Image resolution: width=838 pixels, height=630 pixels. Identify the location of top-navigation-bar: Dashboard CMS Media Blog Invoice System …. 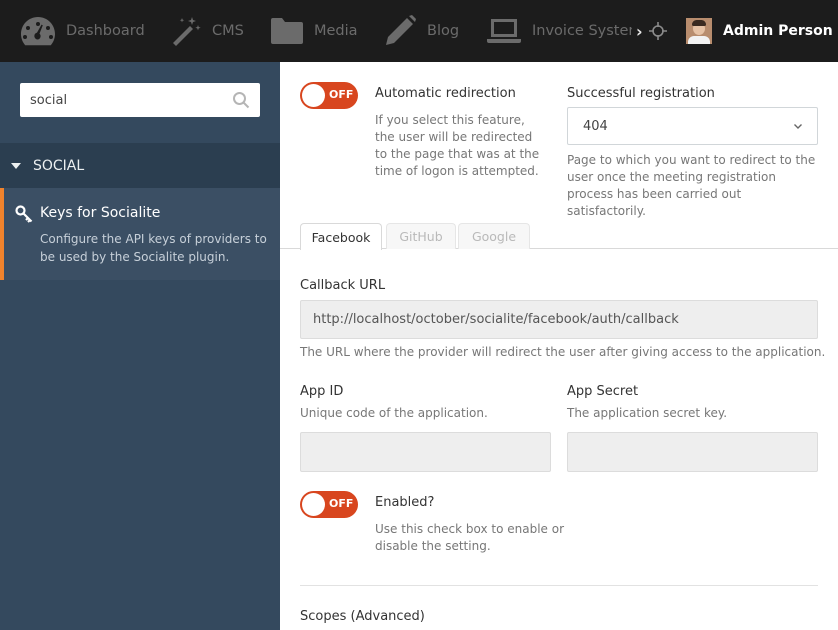
(419, 31).